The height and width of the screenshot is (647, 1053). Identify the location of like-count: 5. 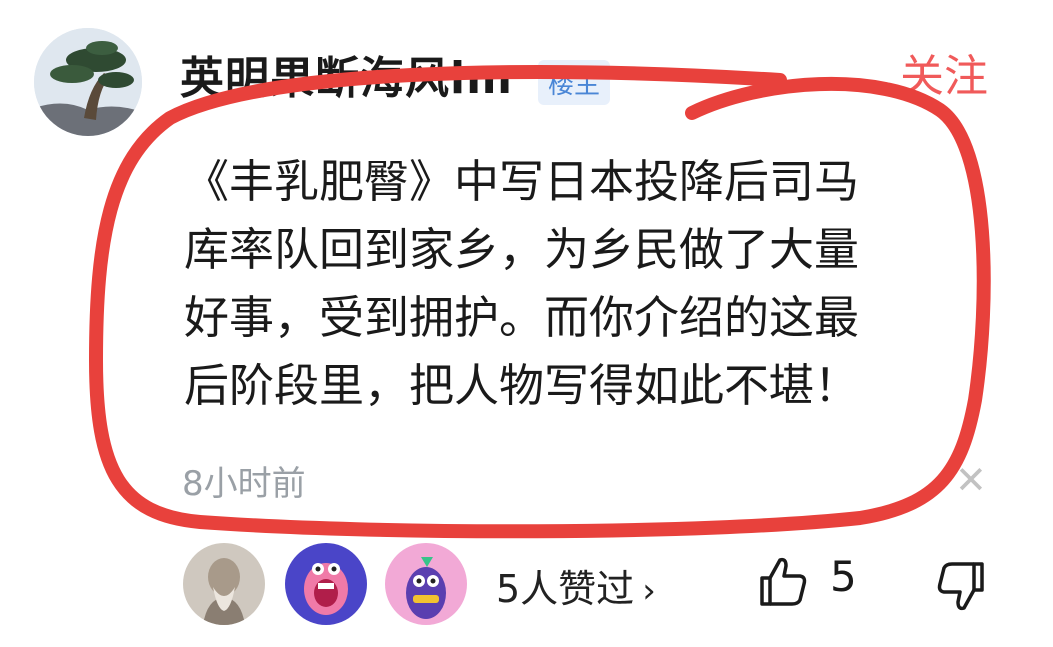
(843, 576).